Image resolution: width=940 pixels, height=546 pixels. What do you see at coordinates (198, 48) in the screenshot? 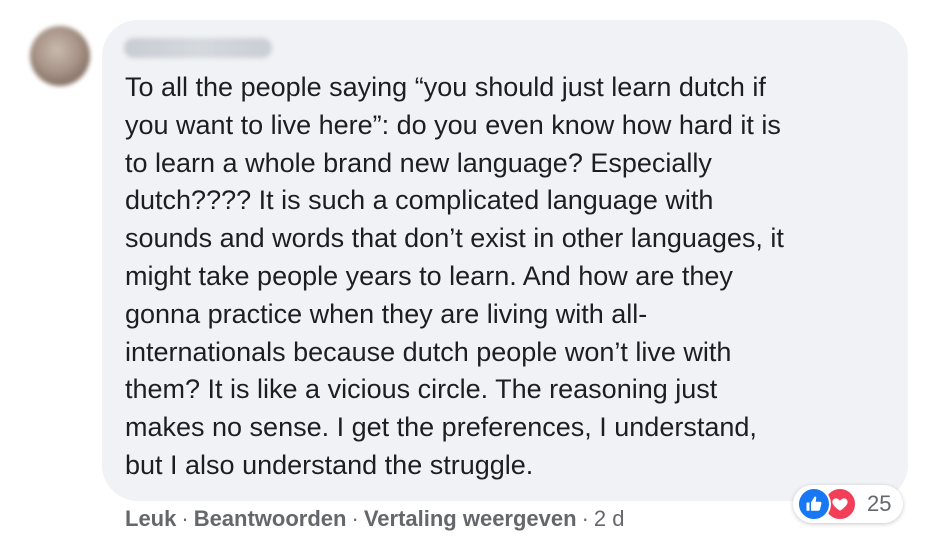
I see `author-name-blurred` at bounding box center [198, 48].